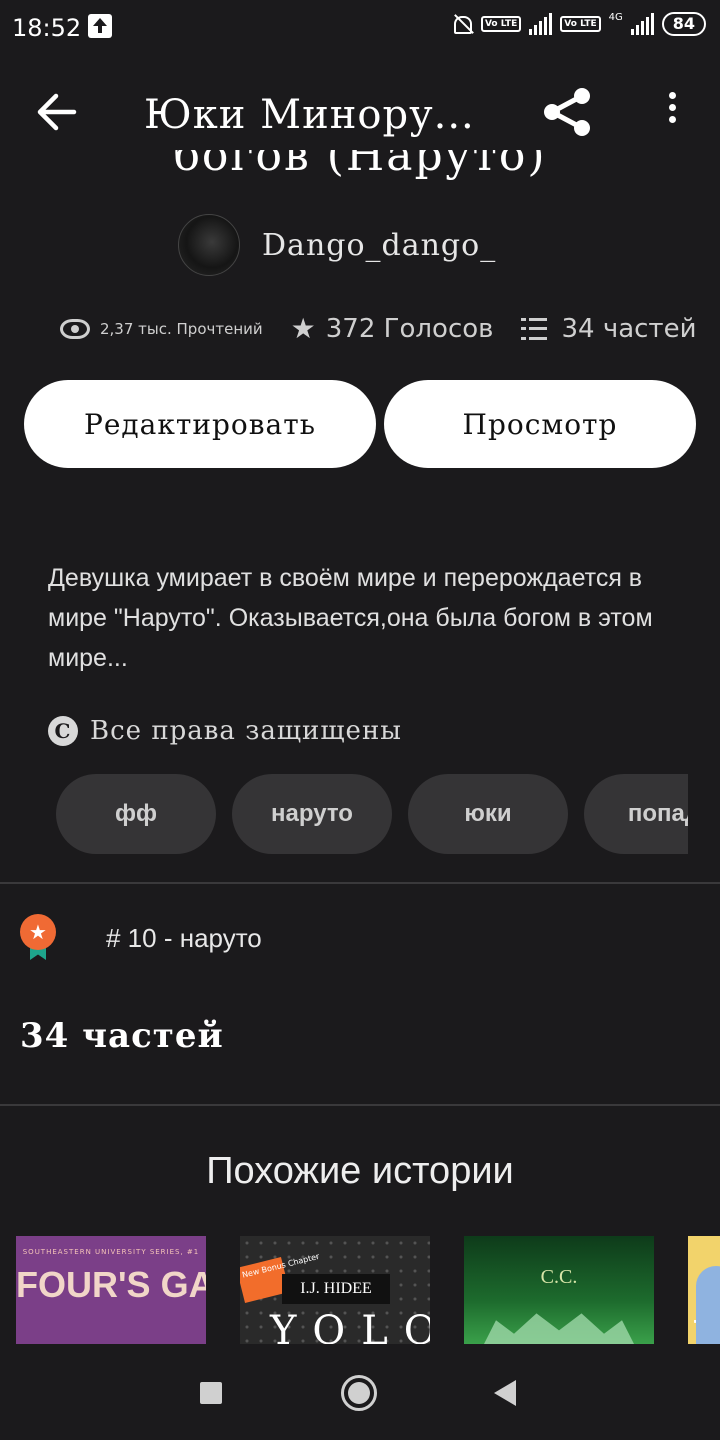 The height and width of the screenshot is (1440, 720). Describe the element at coordinates (559, 1328) in the screenshot. I see `crown-illustration` at that location.